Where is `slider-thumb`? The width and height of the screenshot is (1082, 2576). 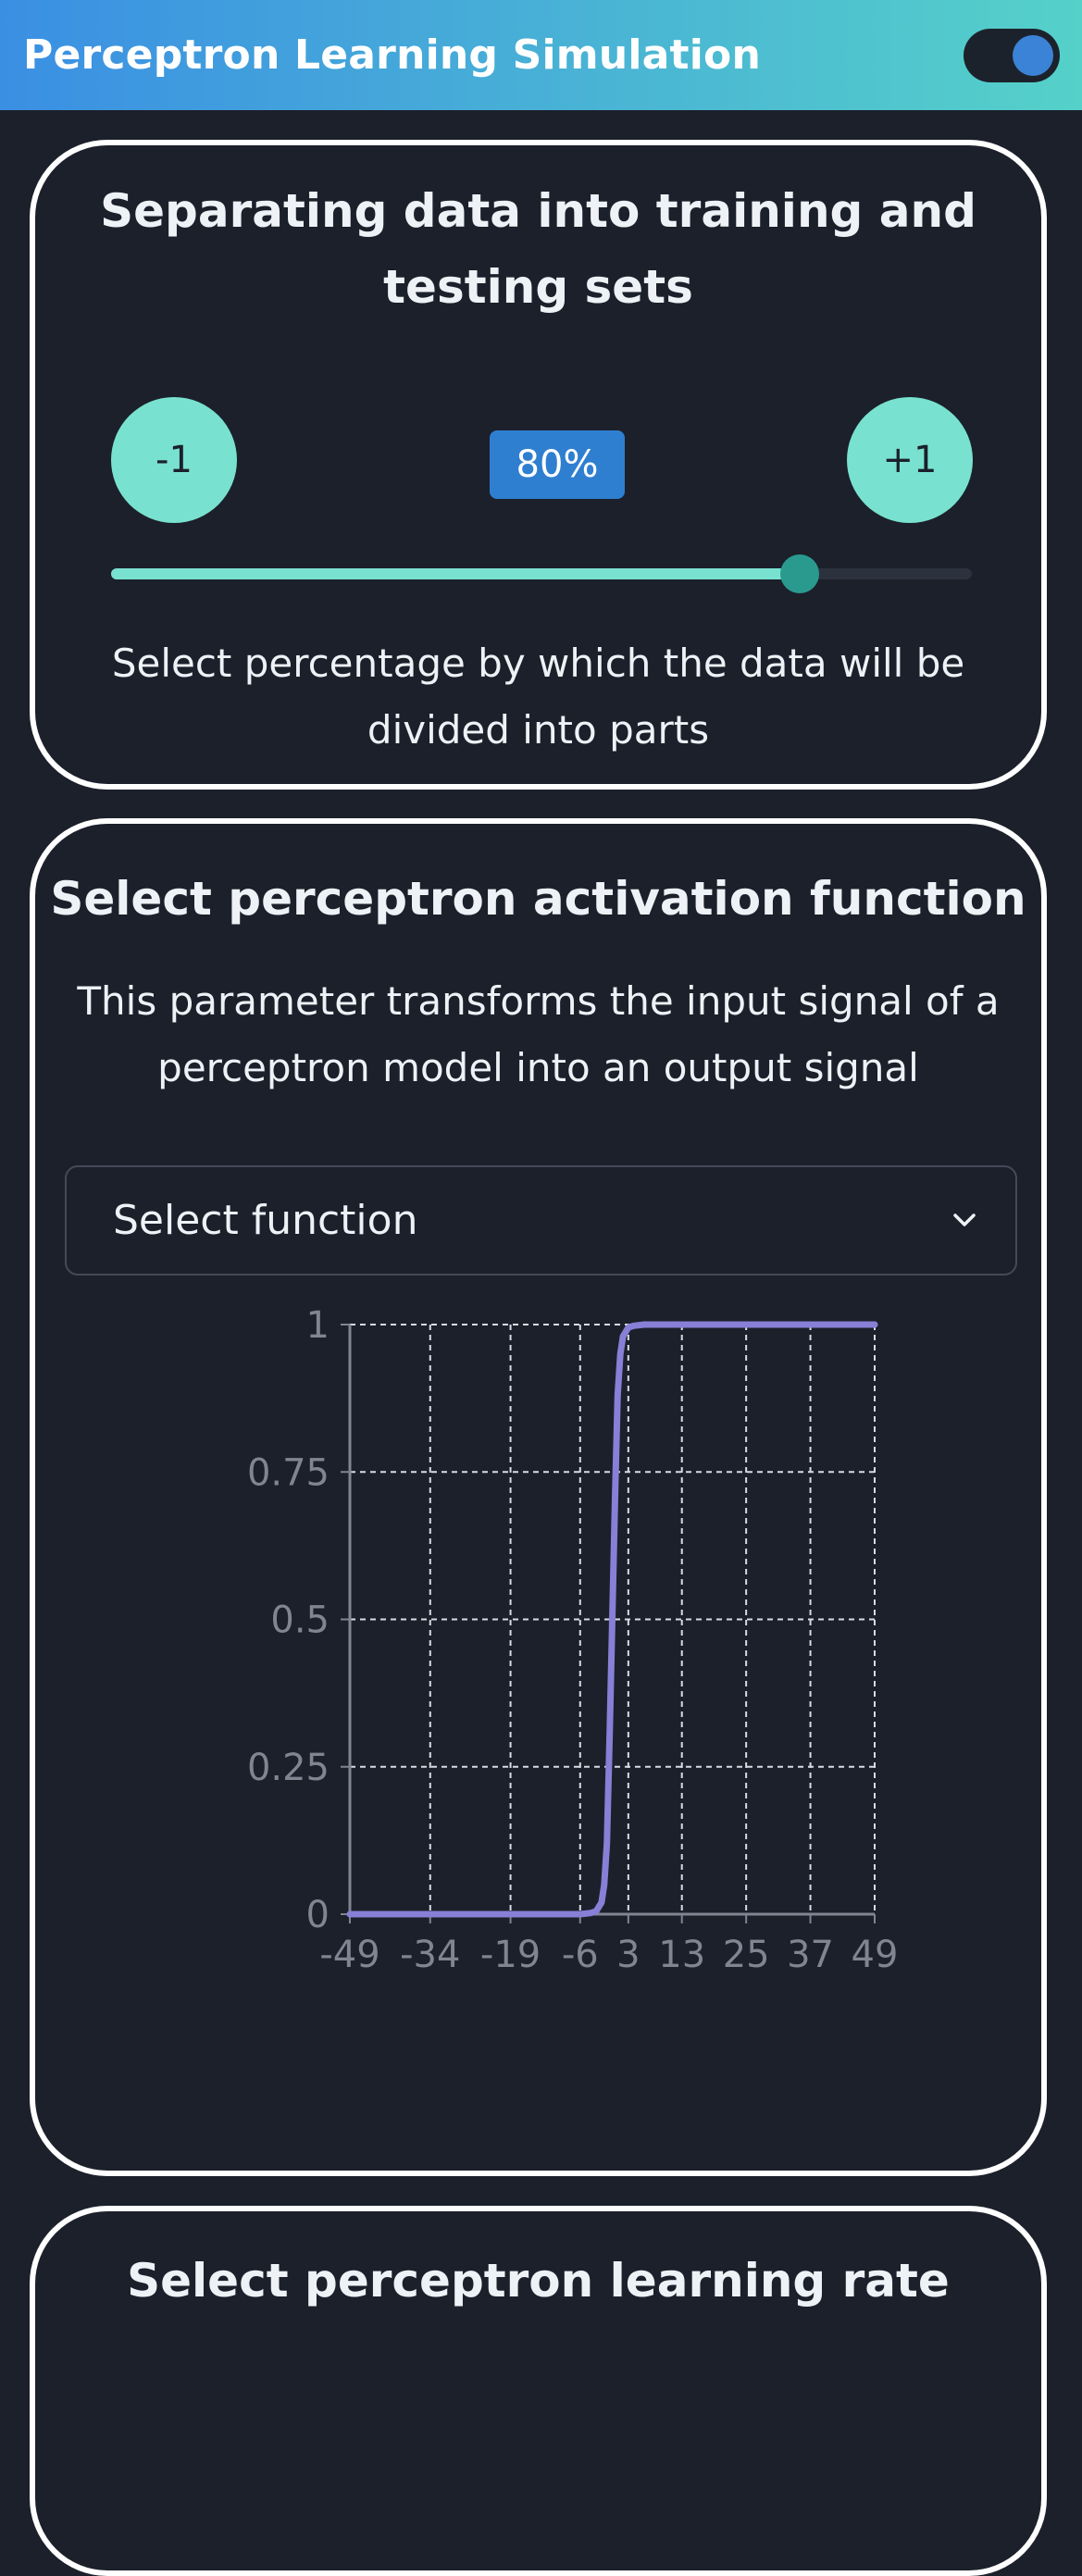
slider-thumb is located at coordinates (799, 573).